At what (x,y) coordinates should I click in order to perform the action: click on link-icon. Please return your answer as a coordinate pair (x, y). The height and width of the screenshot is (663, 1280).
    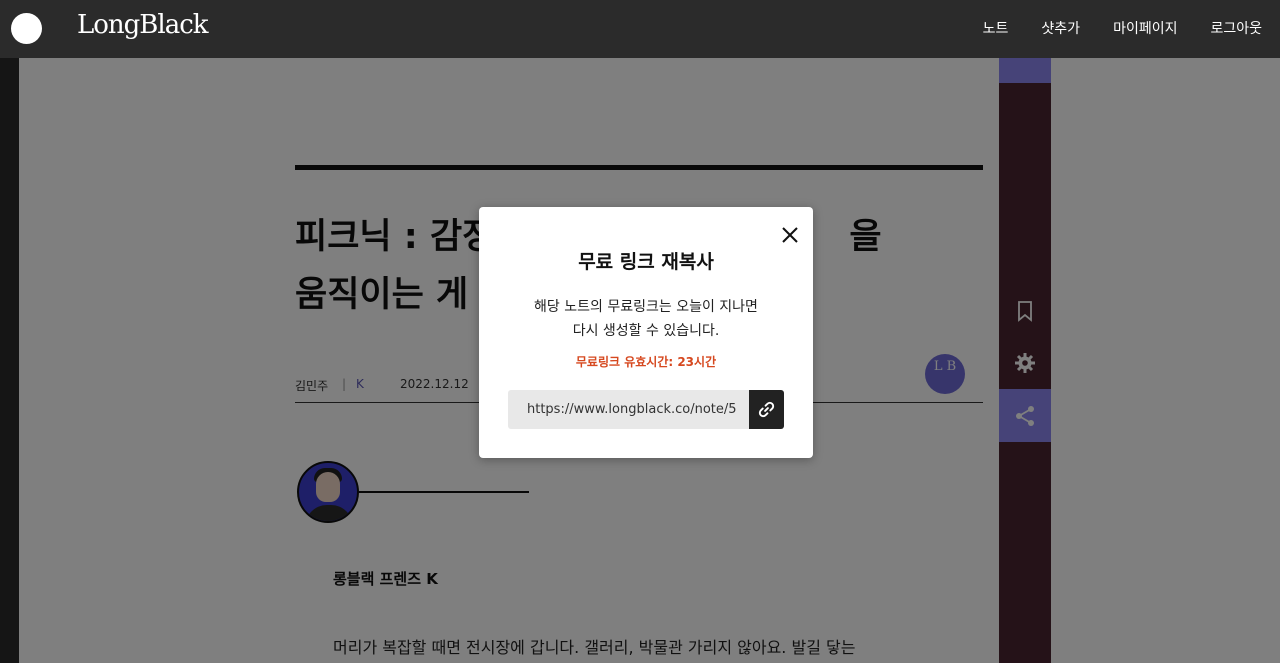
    Looking at the image, I should click on (766, 409).